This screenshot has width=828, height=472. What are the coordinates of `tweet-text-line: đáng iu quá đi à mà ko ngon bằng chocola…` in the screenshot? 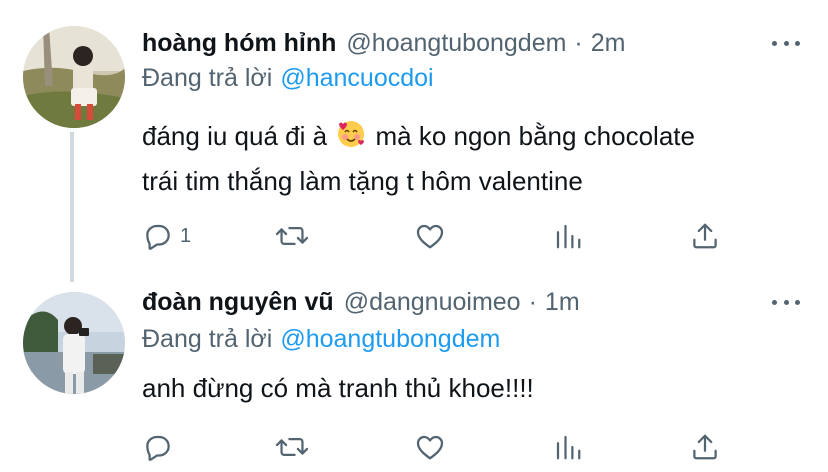 It's located at (477, 138).